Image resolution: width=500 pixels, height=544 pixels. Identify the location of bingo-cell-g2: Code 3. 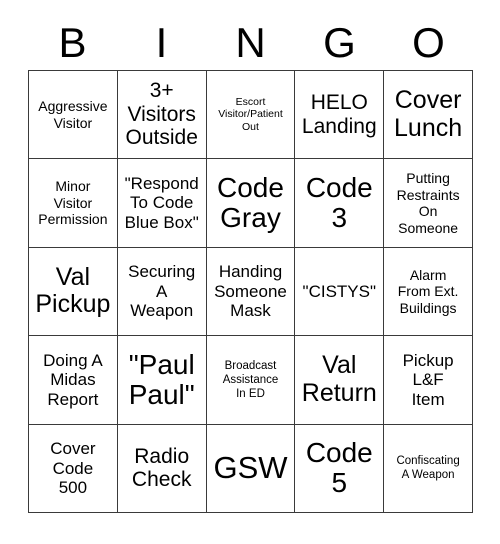
(340, 203).